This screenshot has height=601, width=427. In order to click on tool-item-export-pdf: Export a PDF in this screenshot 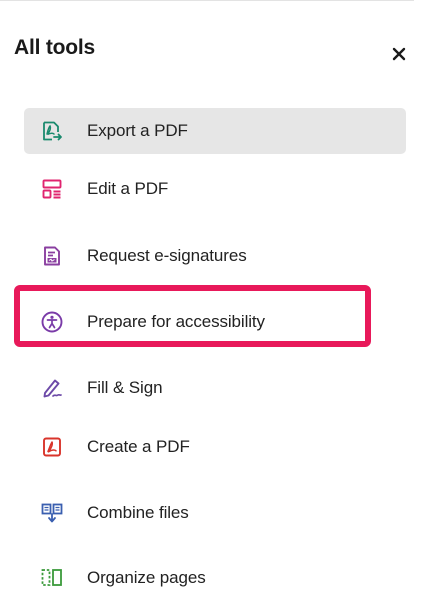, I will do `click(215, 131)`.